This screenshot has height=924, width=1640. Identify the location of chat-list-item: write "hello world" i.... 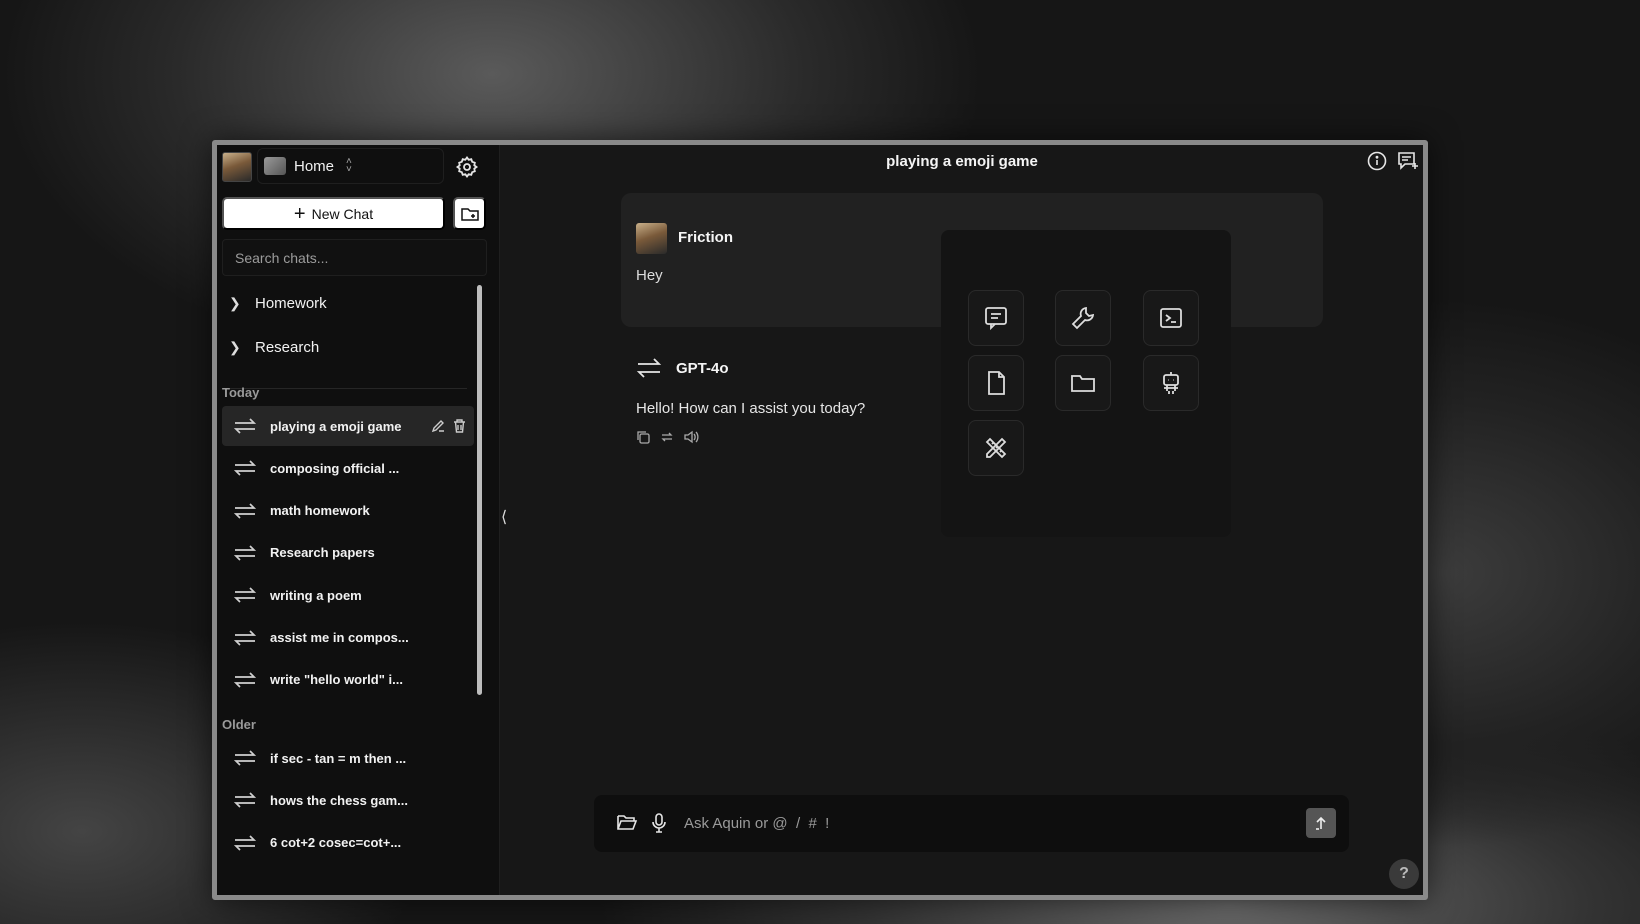
(348, 680).